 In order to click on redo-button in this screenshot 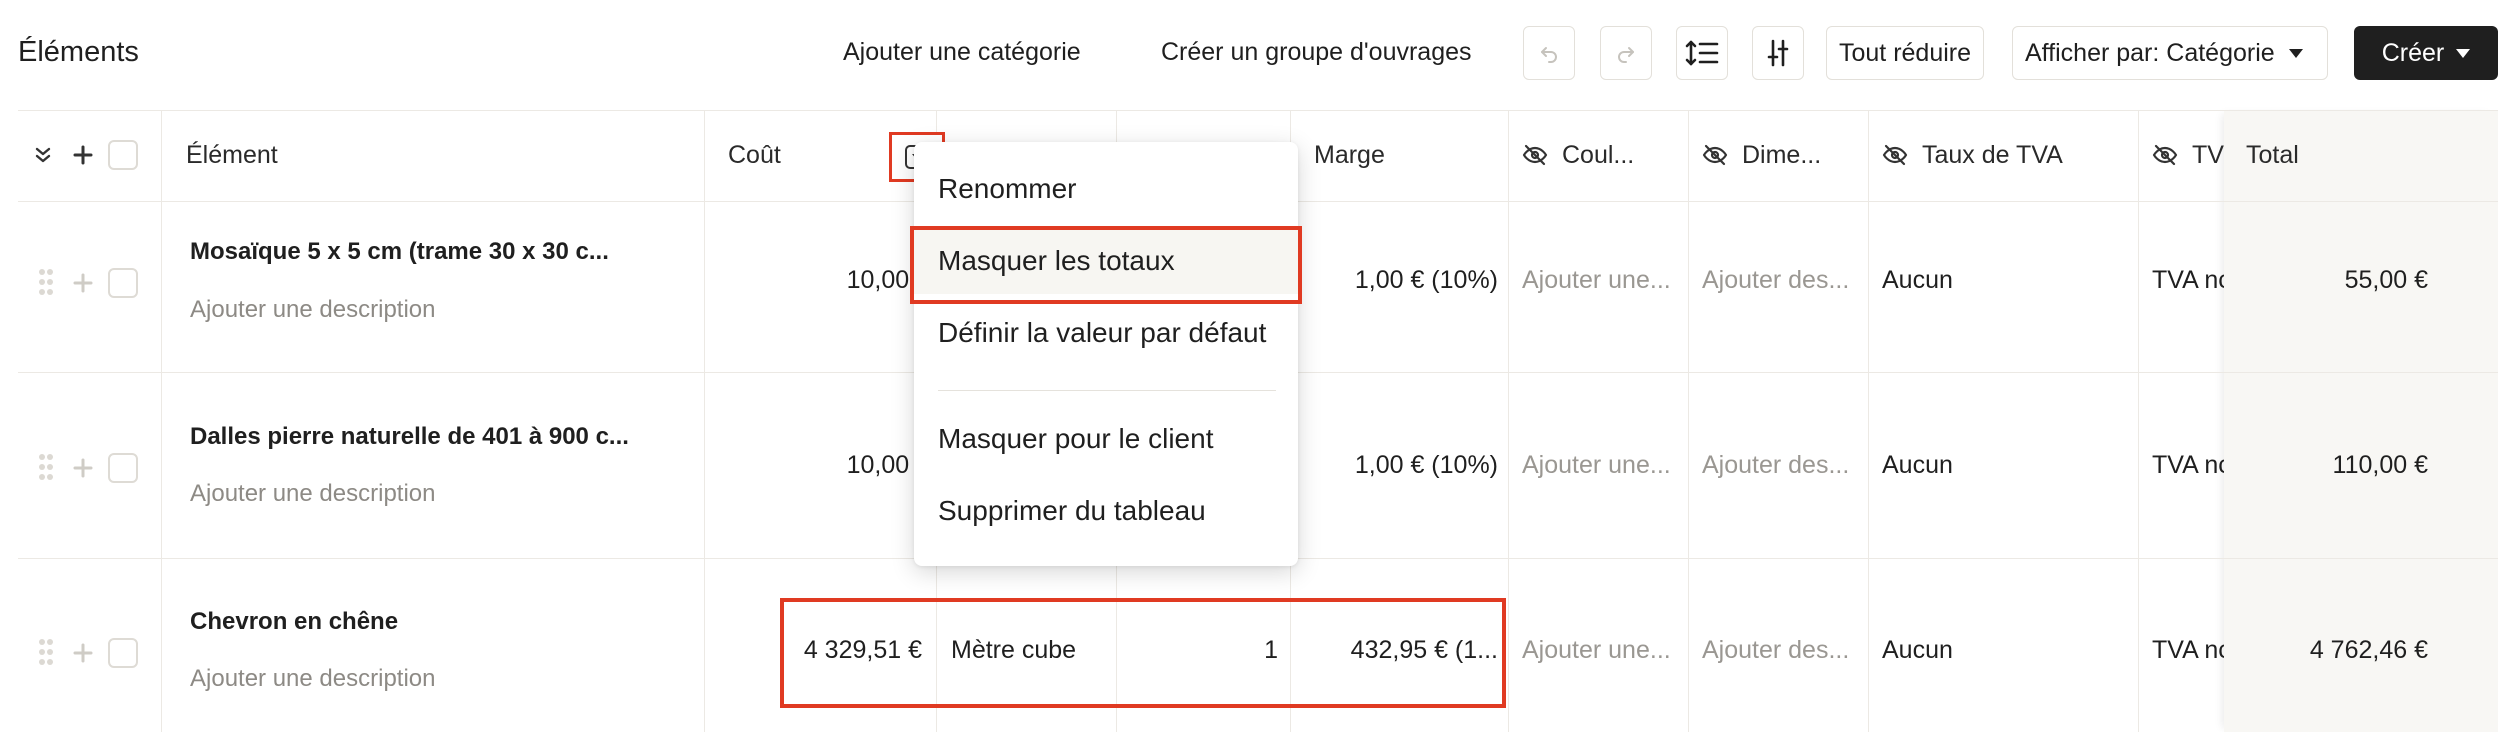, I will do `click(1626, 53)`.